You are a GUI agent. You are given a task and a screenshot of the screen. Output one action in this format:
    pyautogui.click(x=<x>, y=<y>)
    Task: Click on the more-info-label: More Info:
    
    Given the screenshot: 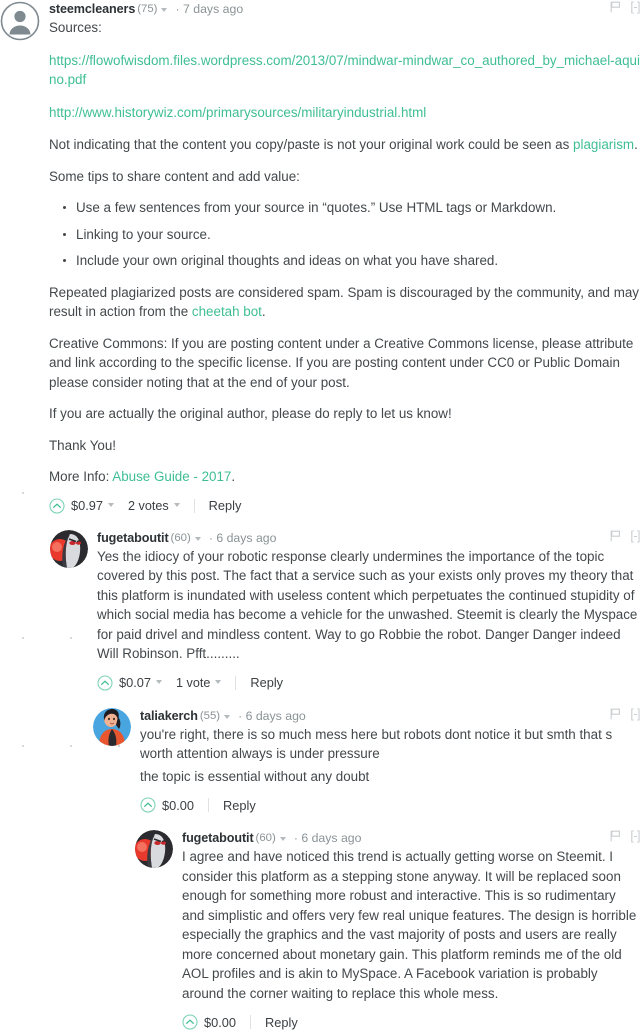 What is the action you would take?
    pyautogui.click(x=81, y=476)
    